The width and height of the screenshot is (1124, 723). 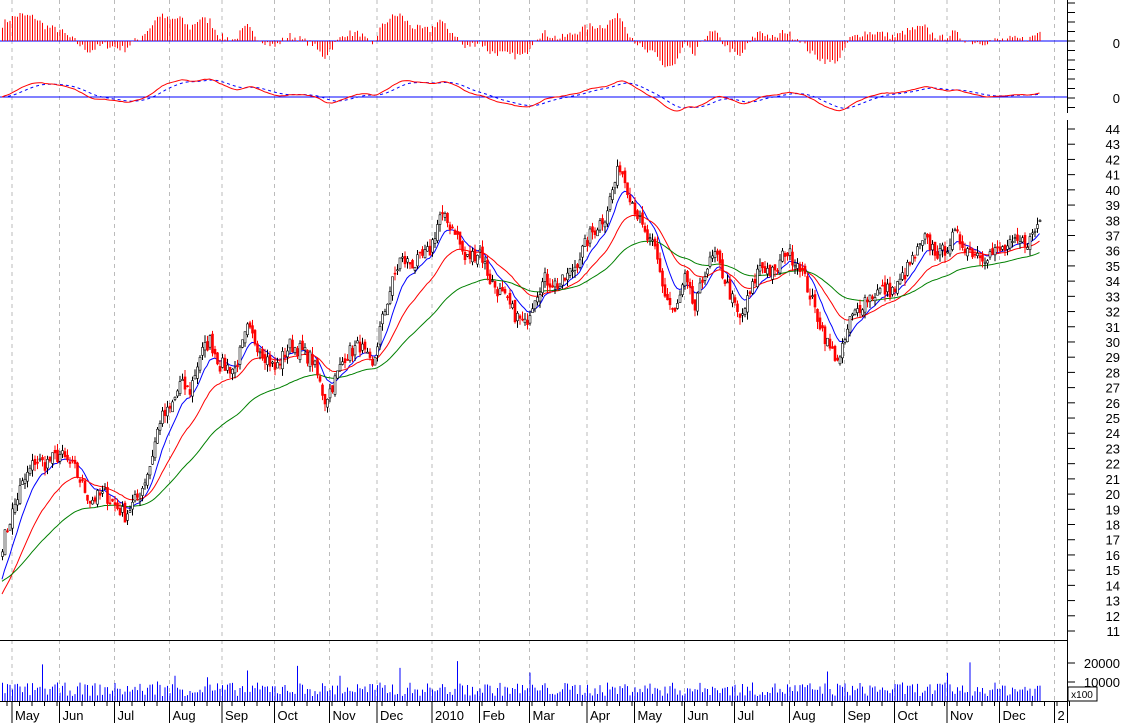 I want to click on macd-signal-line, so click(x=520, y=94).